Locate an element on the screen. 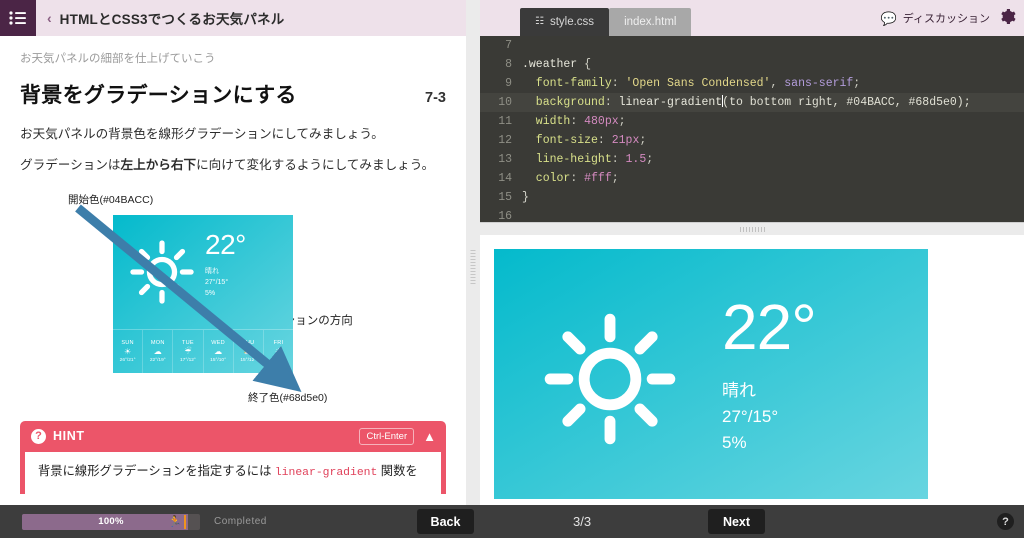 The height and width of the screenshot is (538, 1024). illustration-precipitation: 5% is located at coordinates (210, 293).